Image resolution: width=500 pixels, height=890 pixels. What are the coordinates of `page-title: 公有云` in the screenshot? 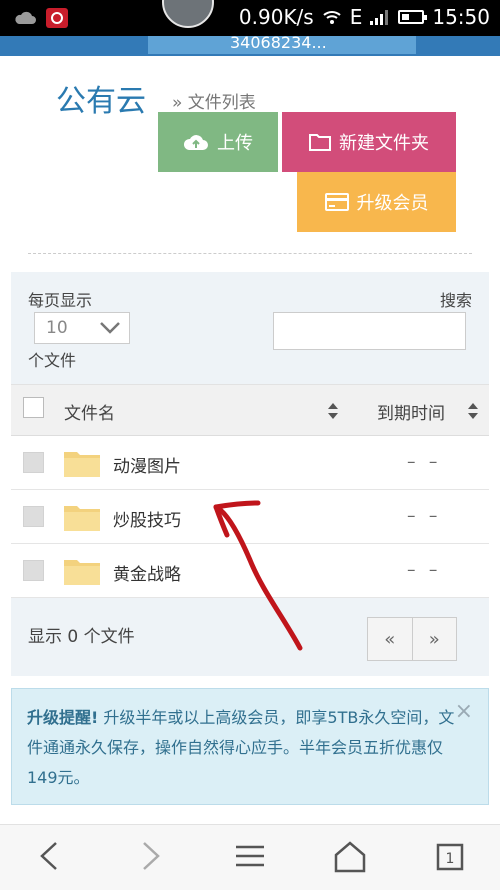 It's located at (101, 101).